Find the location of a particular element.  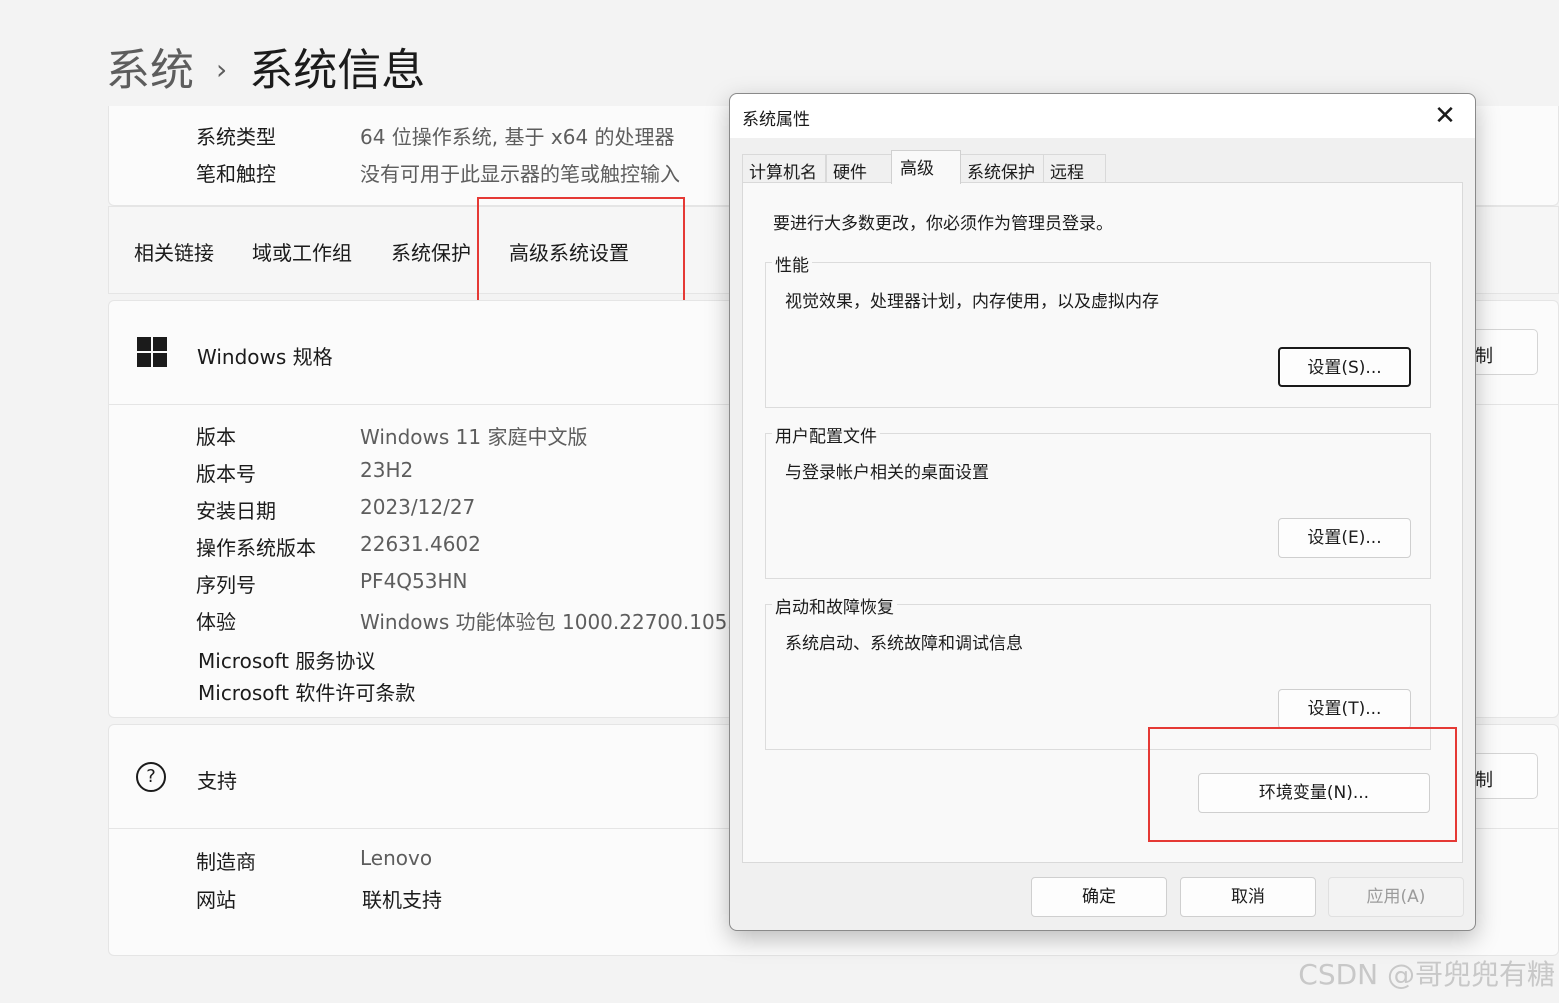

tab-advanced: 高级 is located at coordinates (926, 167).